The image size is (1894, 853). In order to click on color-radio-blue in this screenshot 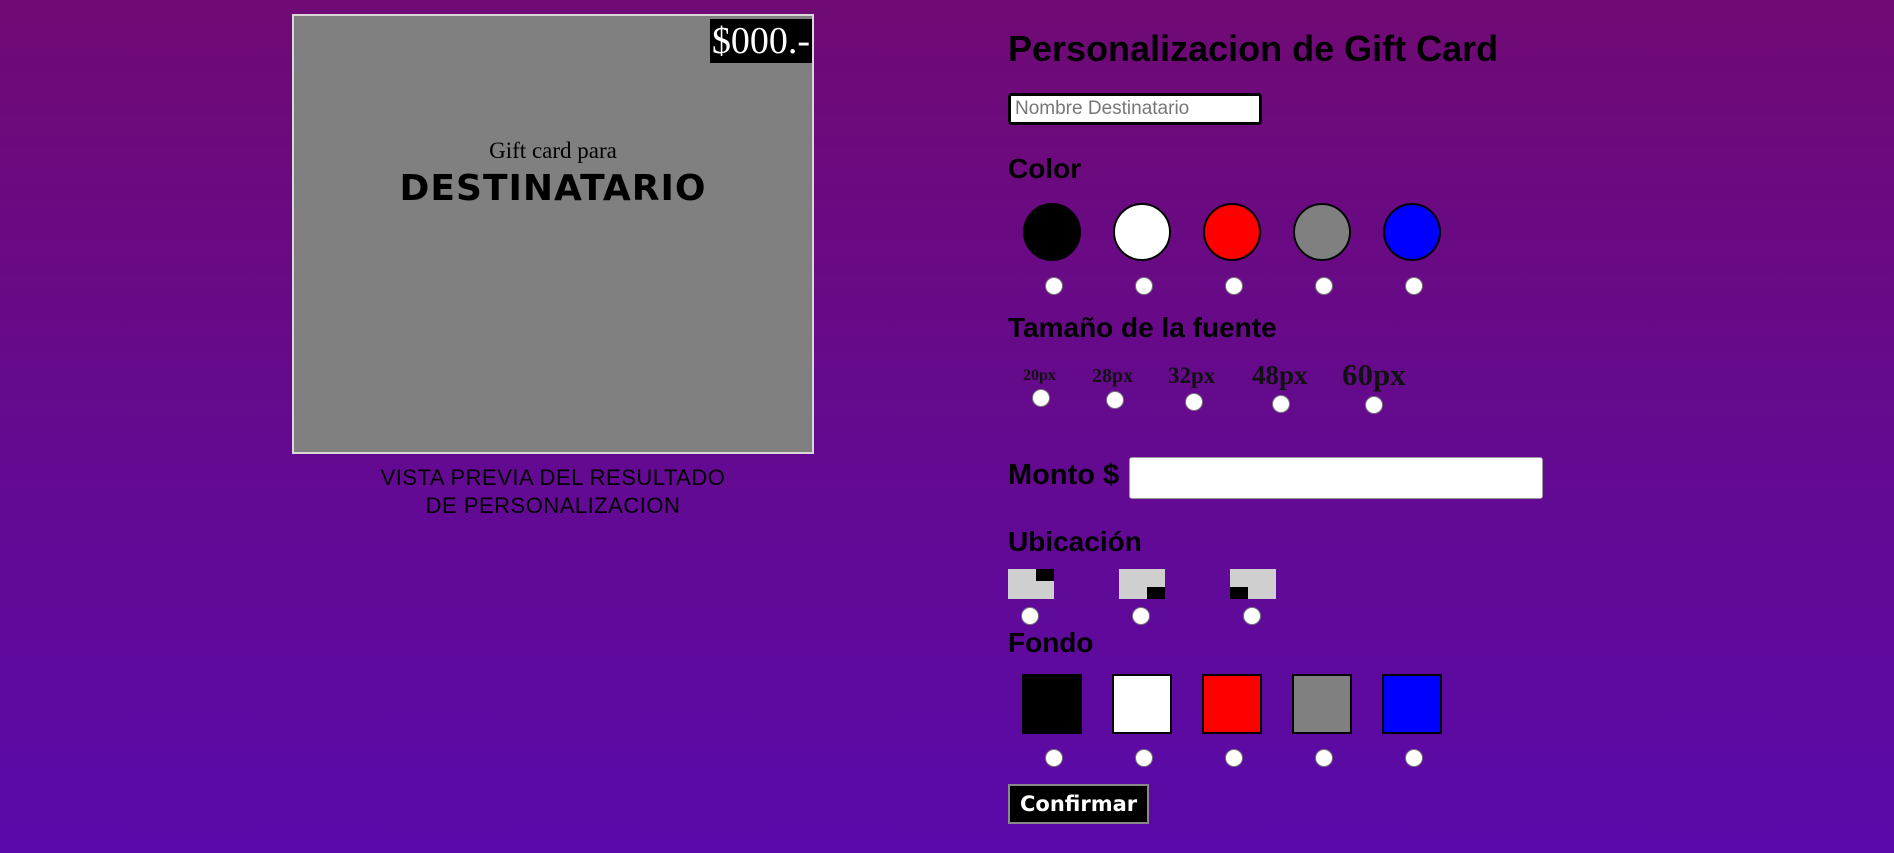, I will do `click(1414, 286)`.